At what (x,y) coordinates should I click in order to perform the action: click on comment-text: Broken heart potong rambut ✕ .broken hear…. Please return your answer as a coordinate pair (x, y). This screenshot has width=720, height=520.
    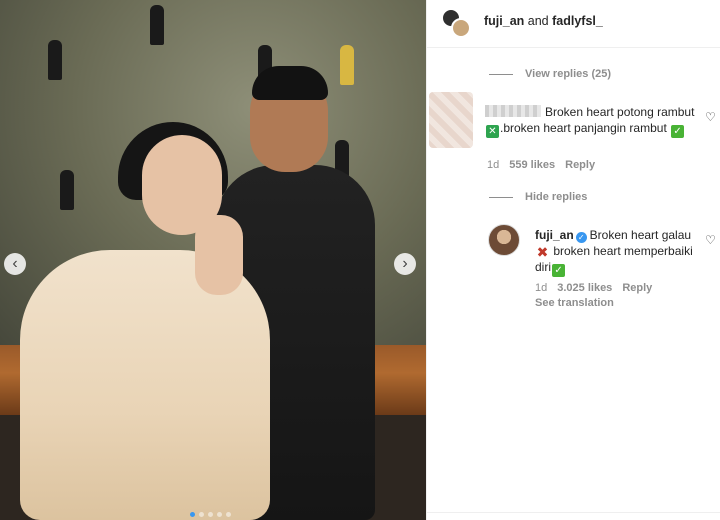
    Looking at the image, I should click on (590, 121).